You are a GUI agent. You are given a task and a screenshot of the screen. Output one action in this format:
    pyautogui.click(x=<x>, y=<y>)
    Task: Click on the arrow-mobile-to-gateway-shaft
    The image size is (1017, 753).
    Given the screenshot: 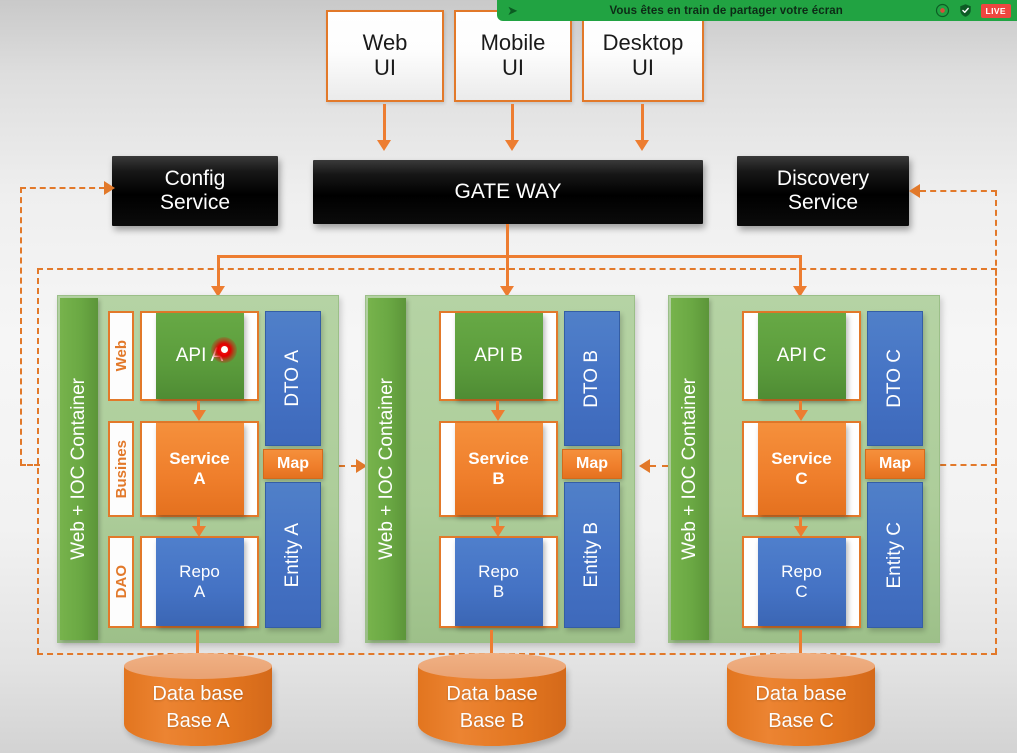 What is the action you would take?
    pyautogui.click(x=512, y=123)
    